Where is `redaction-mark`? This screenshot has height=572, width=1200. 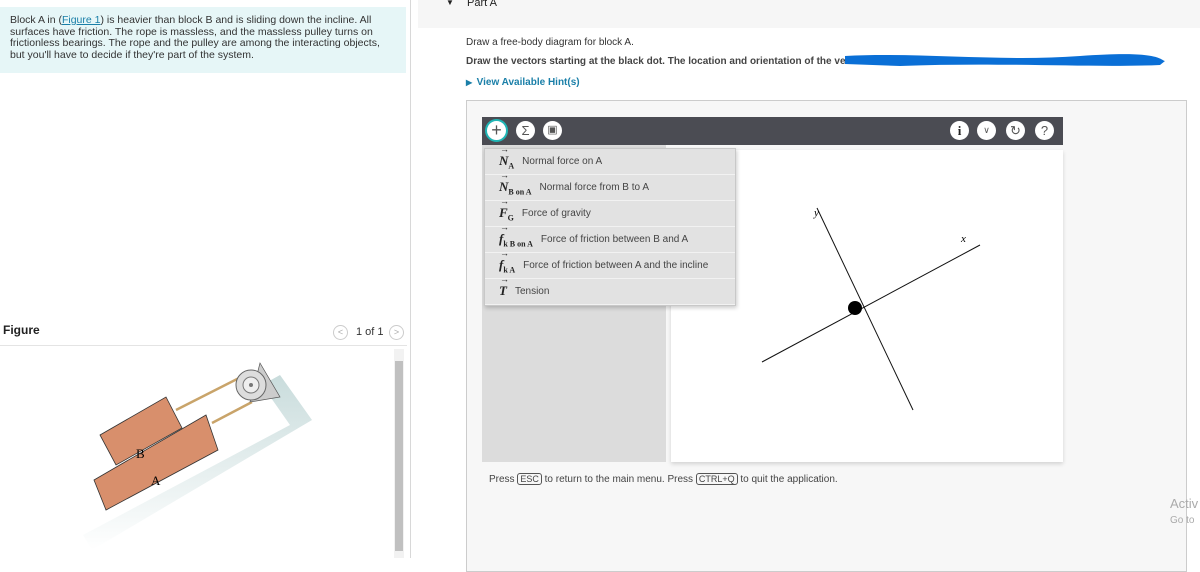
redaction-mark is located at coordinates (1005, 60).